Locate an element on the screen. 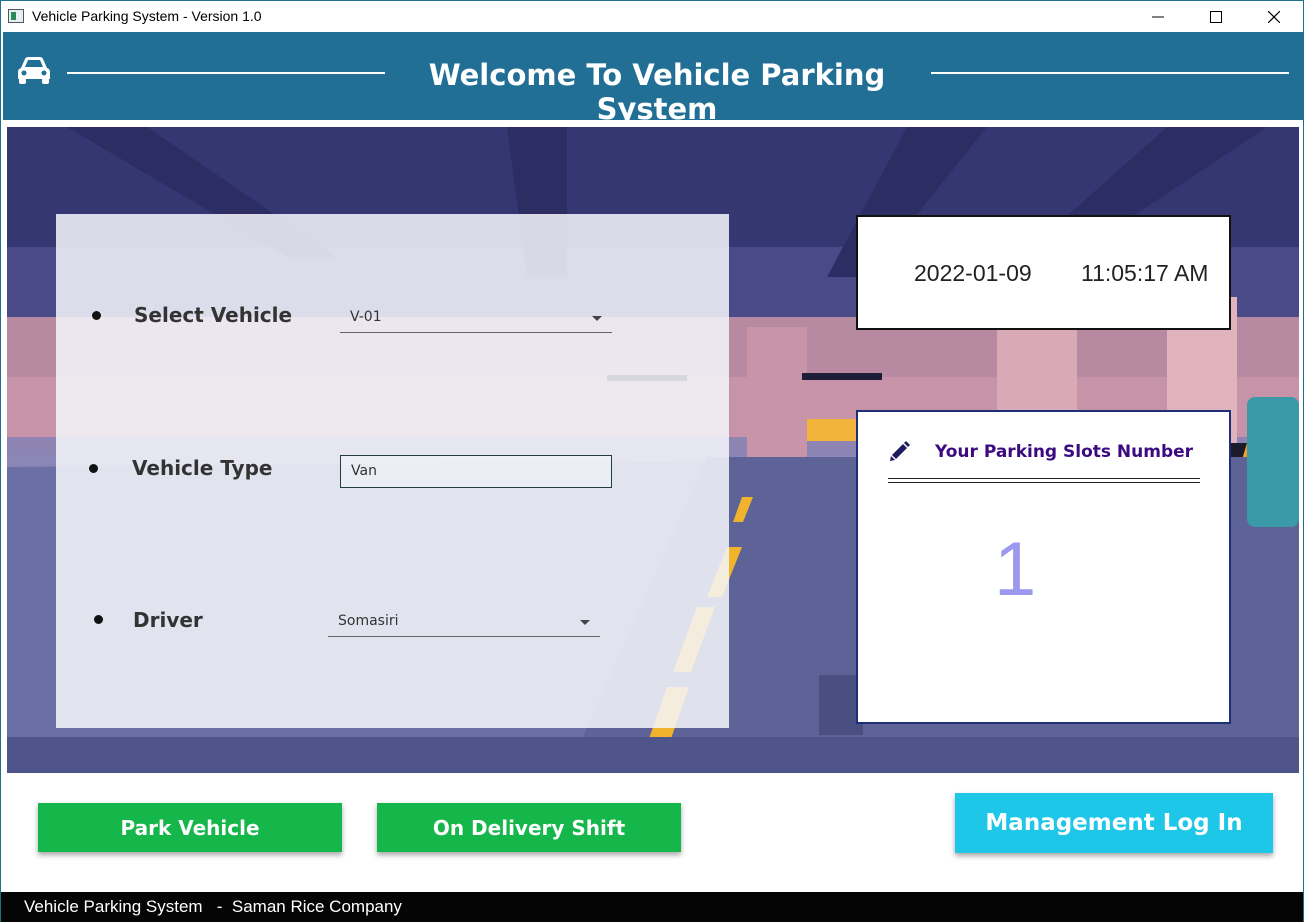  select-vehicle-value: V-01 is located at coordinates (366, 317).